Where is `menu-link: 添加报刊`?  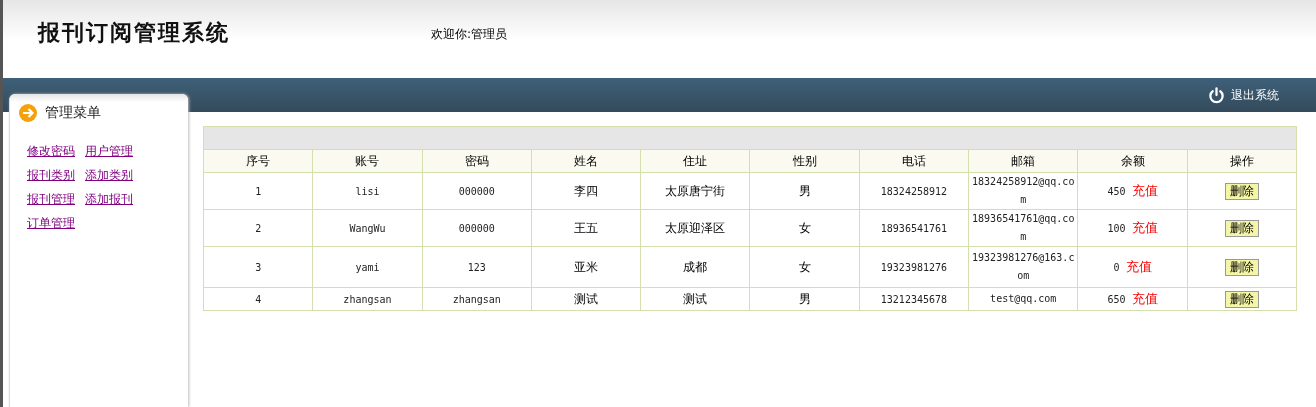
menu-link: 添加报刊 is located at coordinates (109, 199).